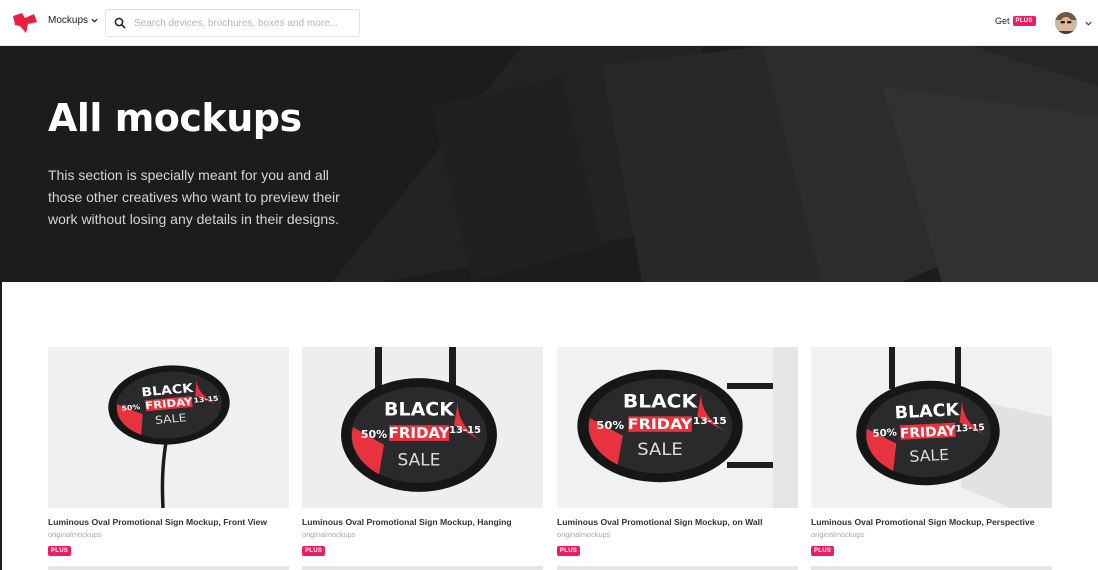 The width and height of the screenshot is (1098, 570). What do you see at coordinates (25, 23) in the screenshot?
I see `brand-logo-icon` at bounding box center [25, 23].